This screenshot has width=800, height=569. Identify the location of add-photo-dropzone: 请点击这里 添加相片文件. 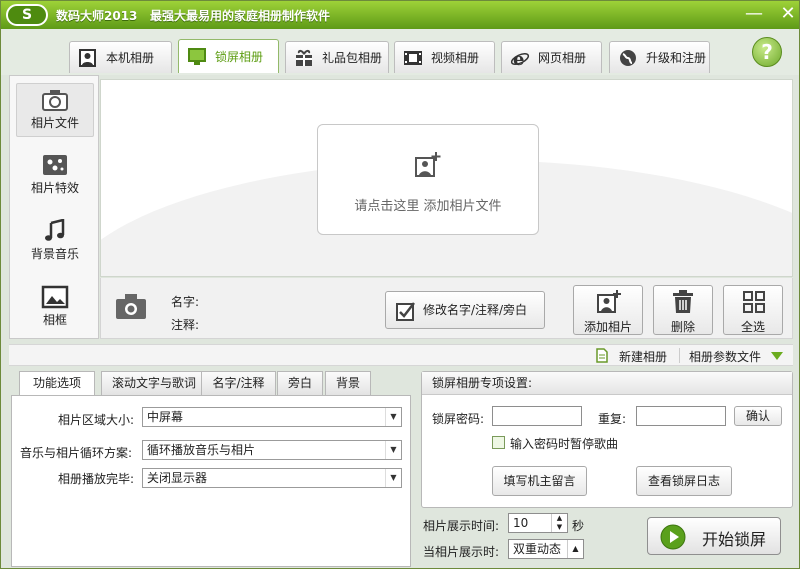
(428, 179).